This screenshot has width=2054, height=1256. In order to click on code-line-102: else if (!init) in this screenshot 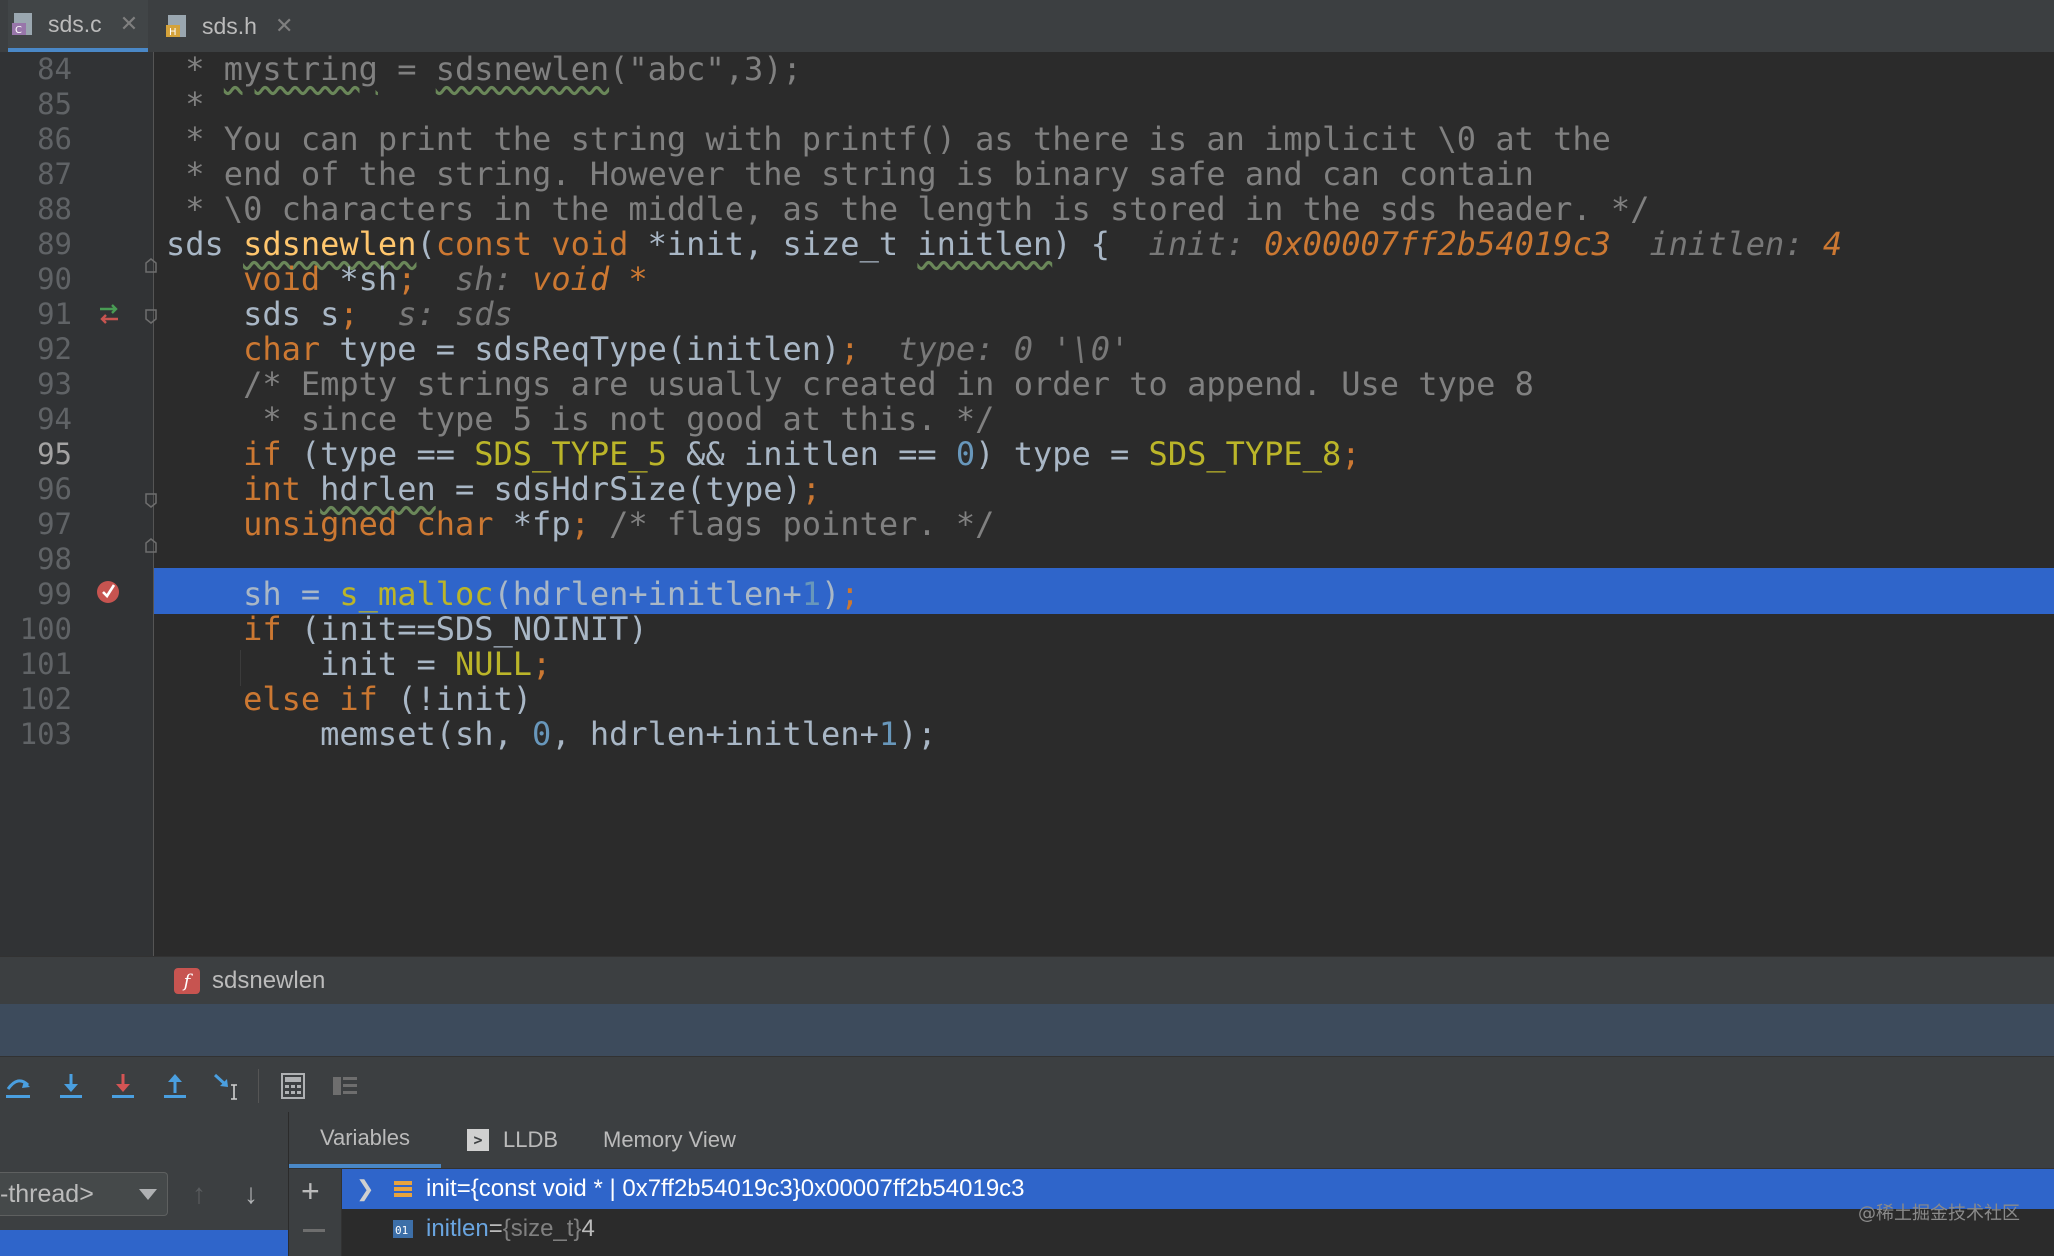, I will do `click(388, 699)`.